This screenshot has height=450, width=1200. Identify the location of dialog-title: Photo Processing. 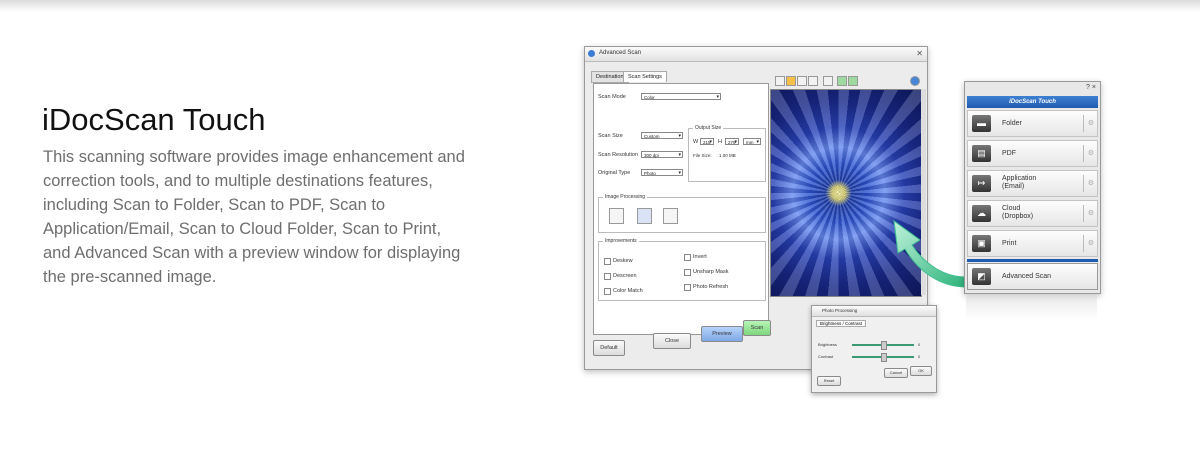
(874, 311).